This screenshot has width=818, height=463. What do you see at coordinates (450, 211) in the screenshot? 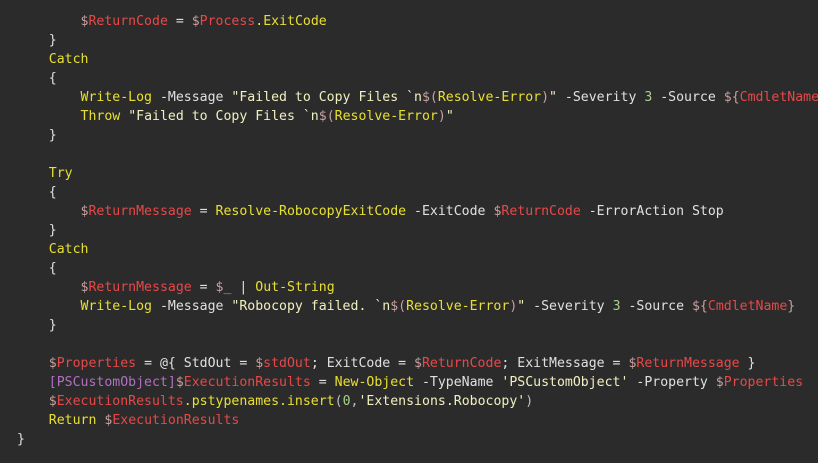
I see `code-token: -ExitCode` at bounding box center [450, 211].